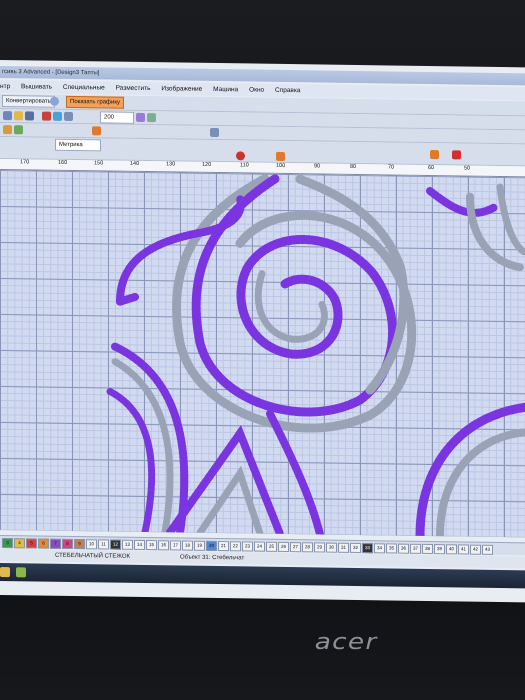  What do you see at coordinates (307, 547) in the screenshot?
I see `color-swatch: 28` at bounding box center [307, 547].